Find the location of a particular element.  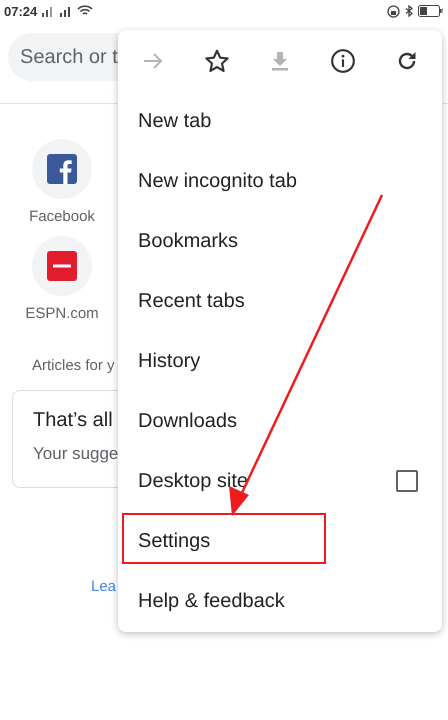

menu-item: History is located at coordinates (280, 361).